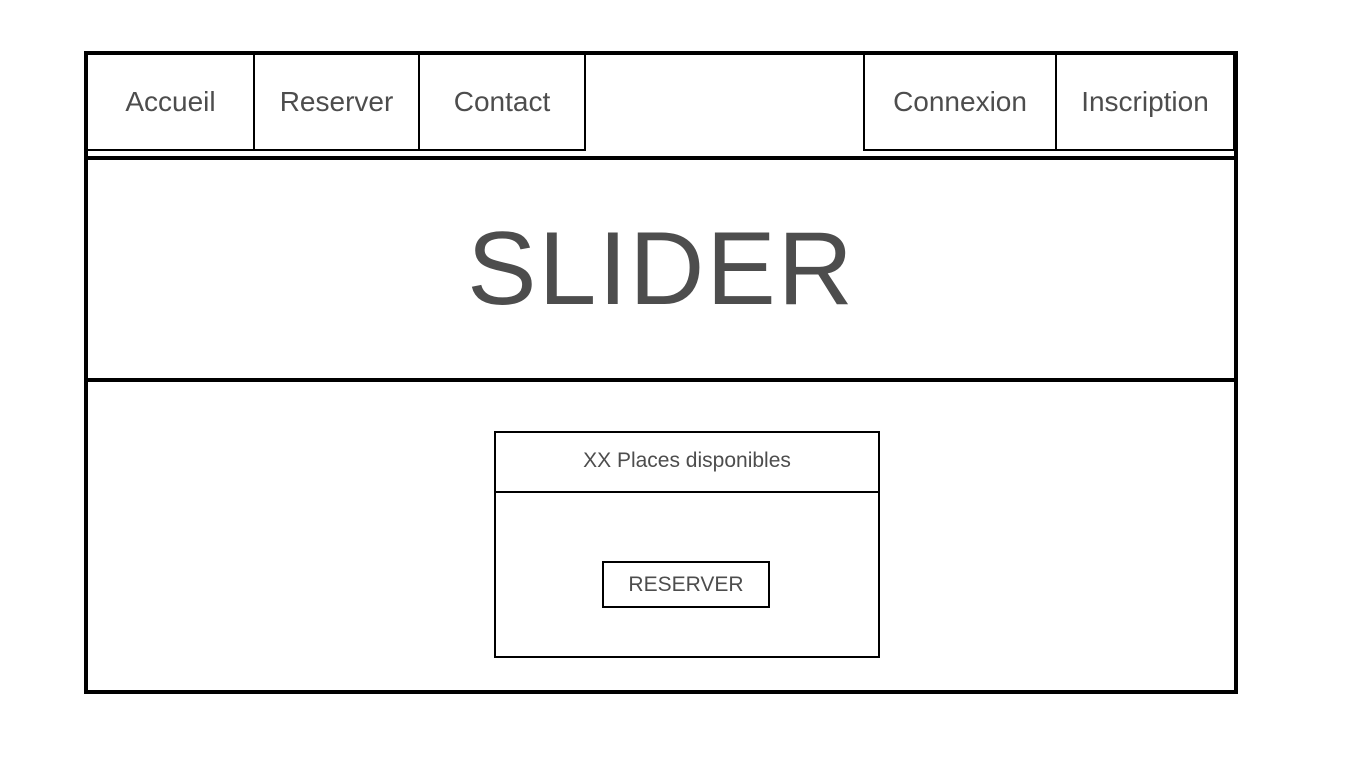  Describe the element at coordinates (661, 380) in the screenshot. I see `slider-divider` at that location.